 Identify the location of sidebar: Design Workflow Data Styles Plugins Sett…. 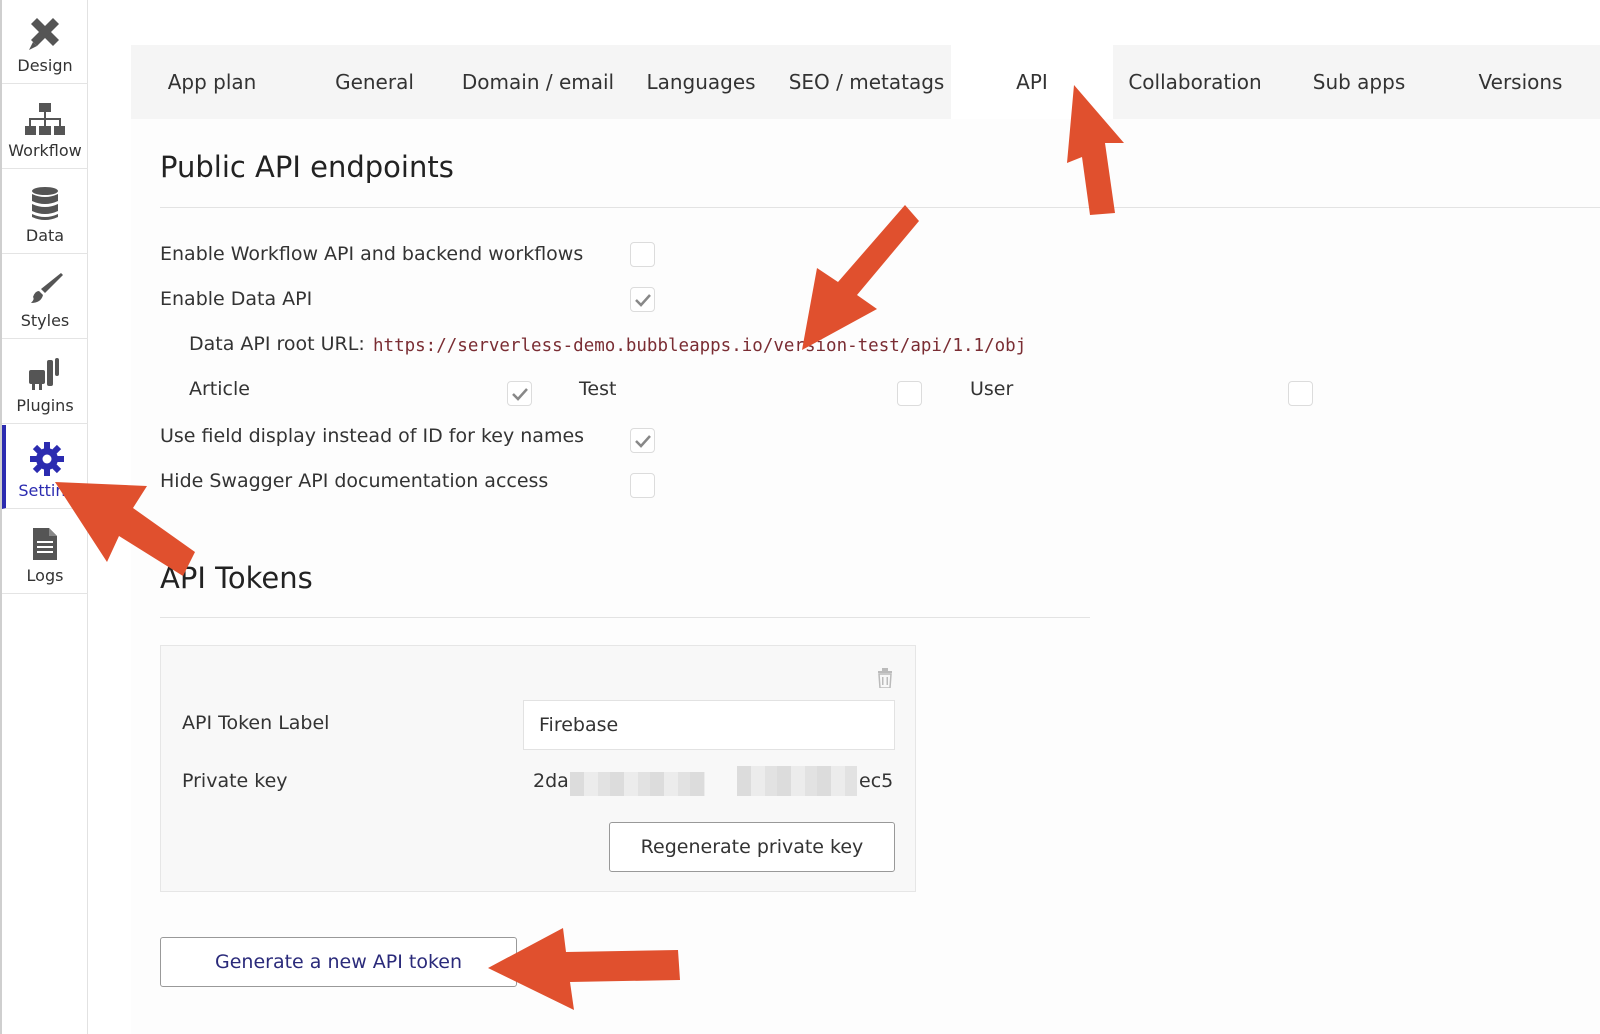
(44, 517).